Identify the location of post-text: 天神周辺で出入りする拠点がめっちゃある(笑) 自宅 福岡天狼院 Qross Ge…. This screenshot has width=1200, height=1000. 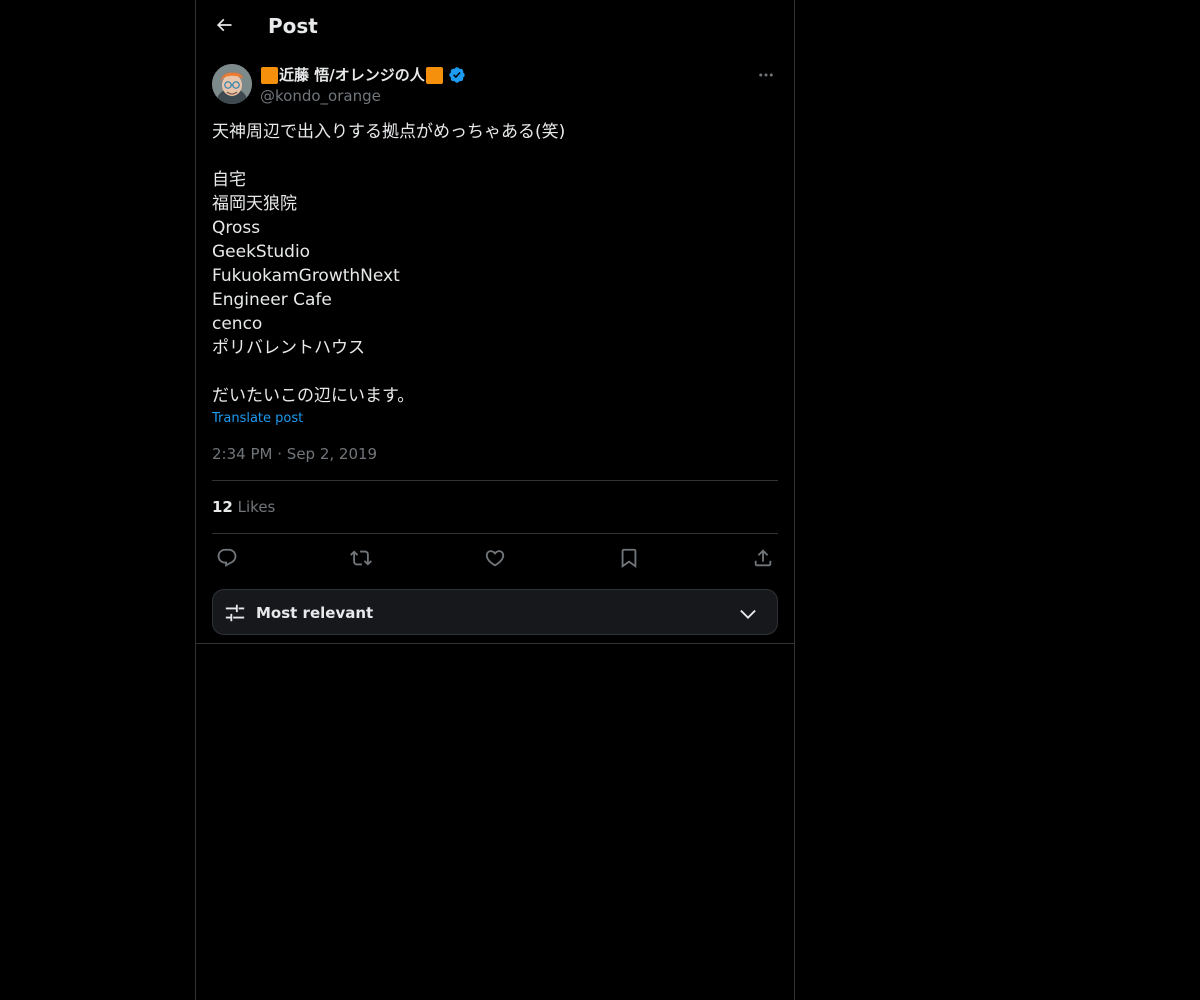
(389, 264).